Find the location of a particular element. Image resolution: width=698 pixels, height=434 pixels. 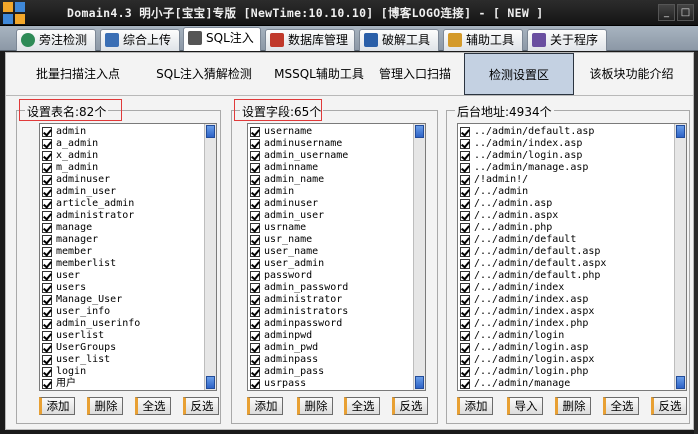

maximize-button: □ is located at coordinates (685, 12).